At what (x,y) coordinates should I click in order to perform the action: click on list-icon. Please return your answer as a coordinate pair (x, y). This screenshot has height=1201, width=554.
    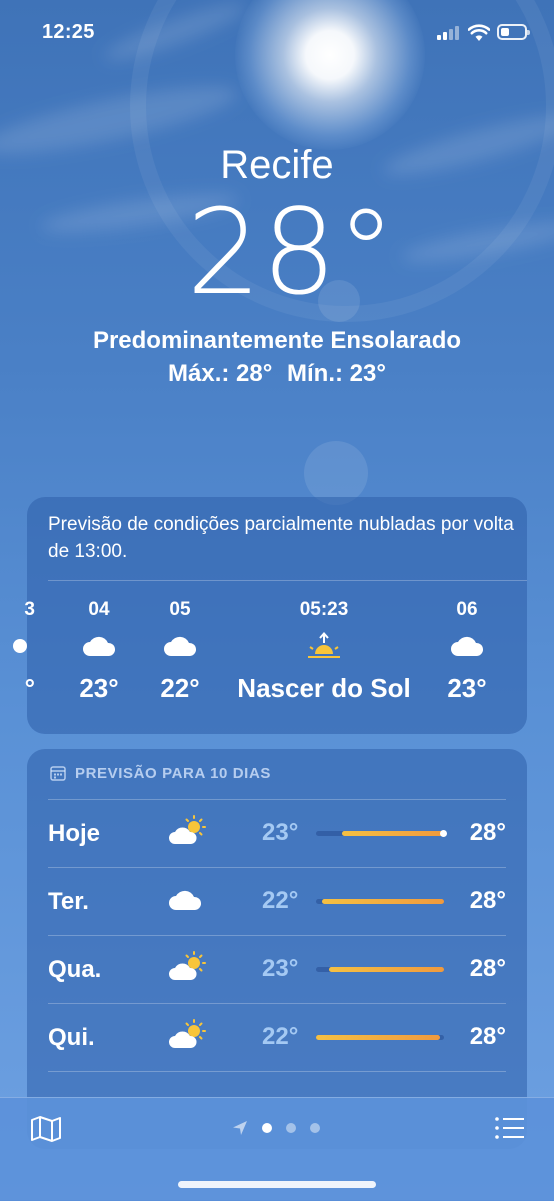
    Looking at the image, I should click on (510, 1128).